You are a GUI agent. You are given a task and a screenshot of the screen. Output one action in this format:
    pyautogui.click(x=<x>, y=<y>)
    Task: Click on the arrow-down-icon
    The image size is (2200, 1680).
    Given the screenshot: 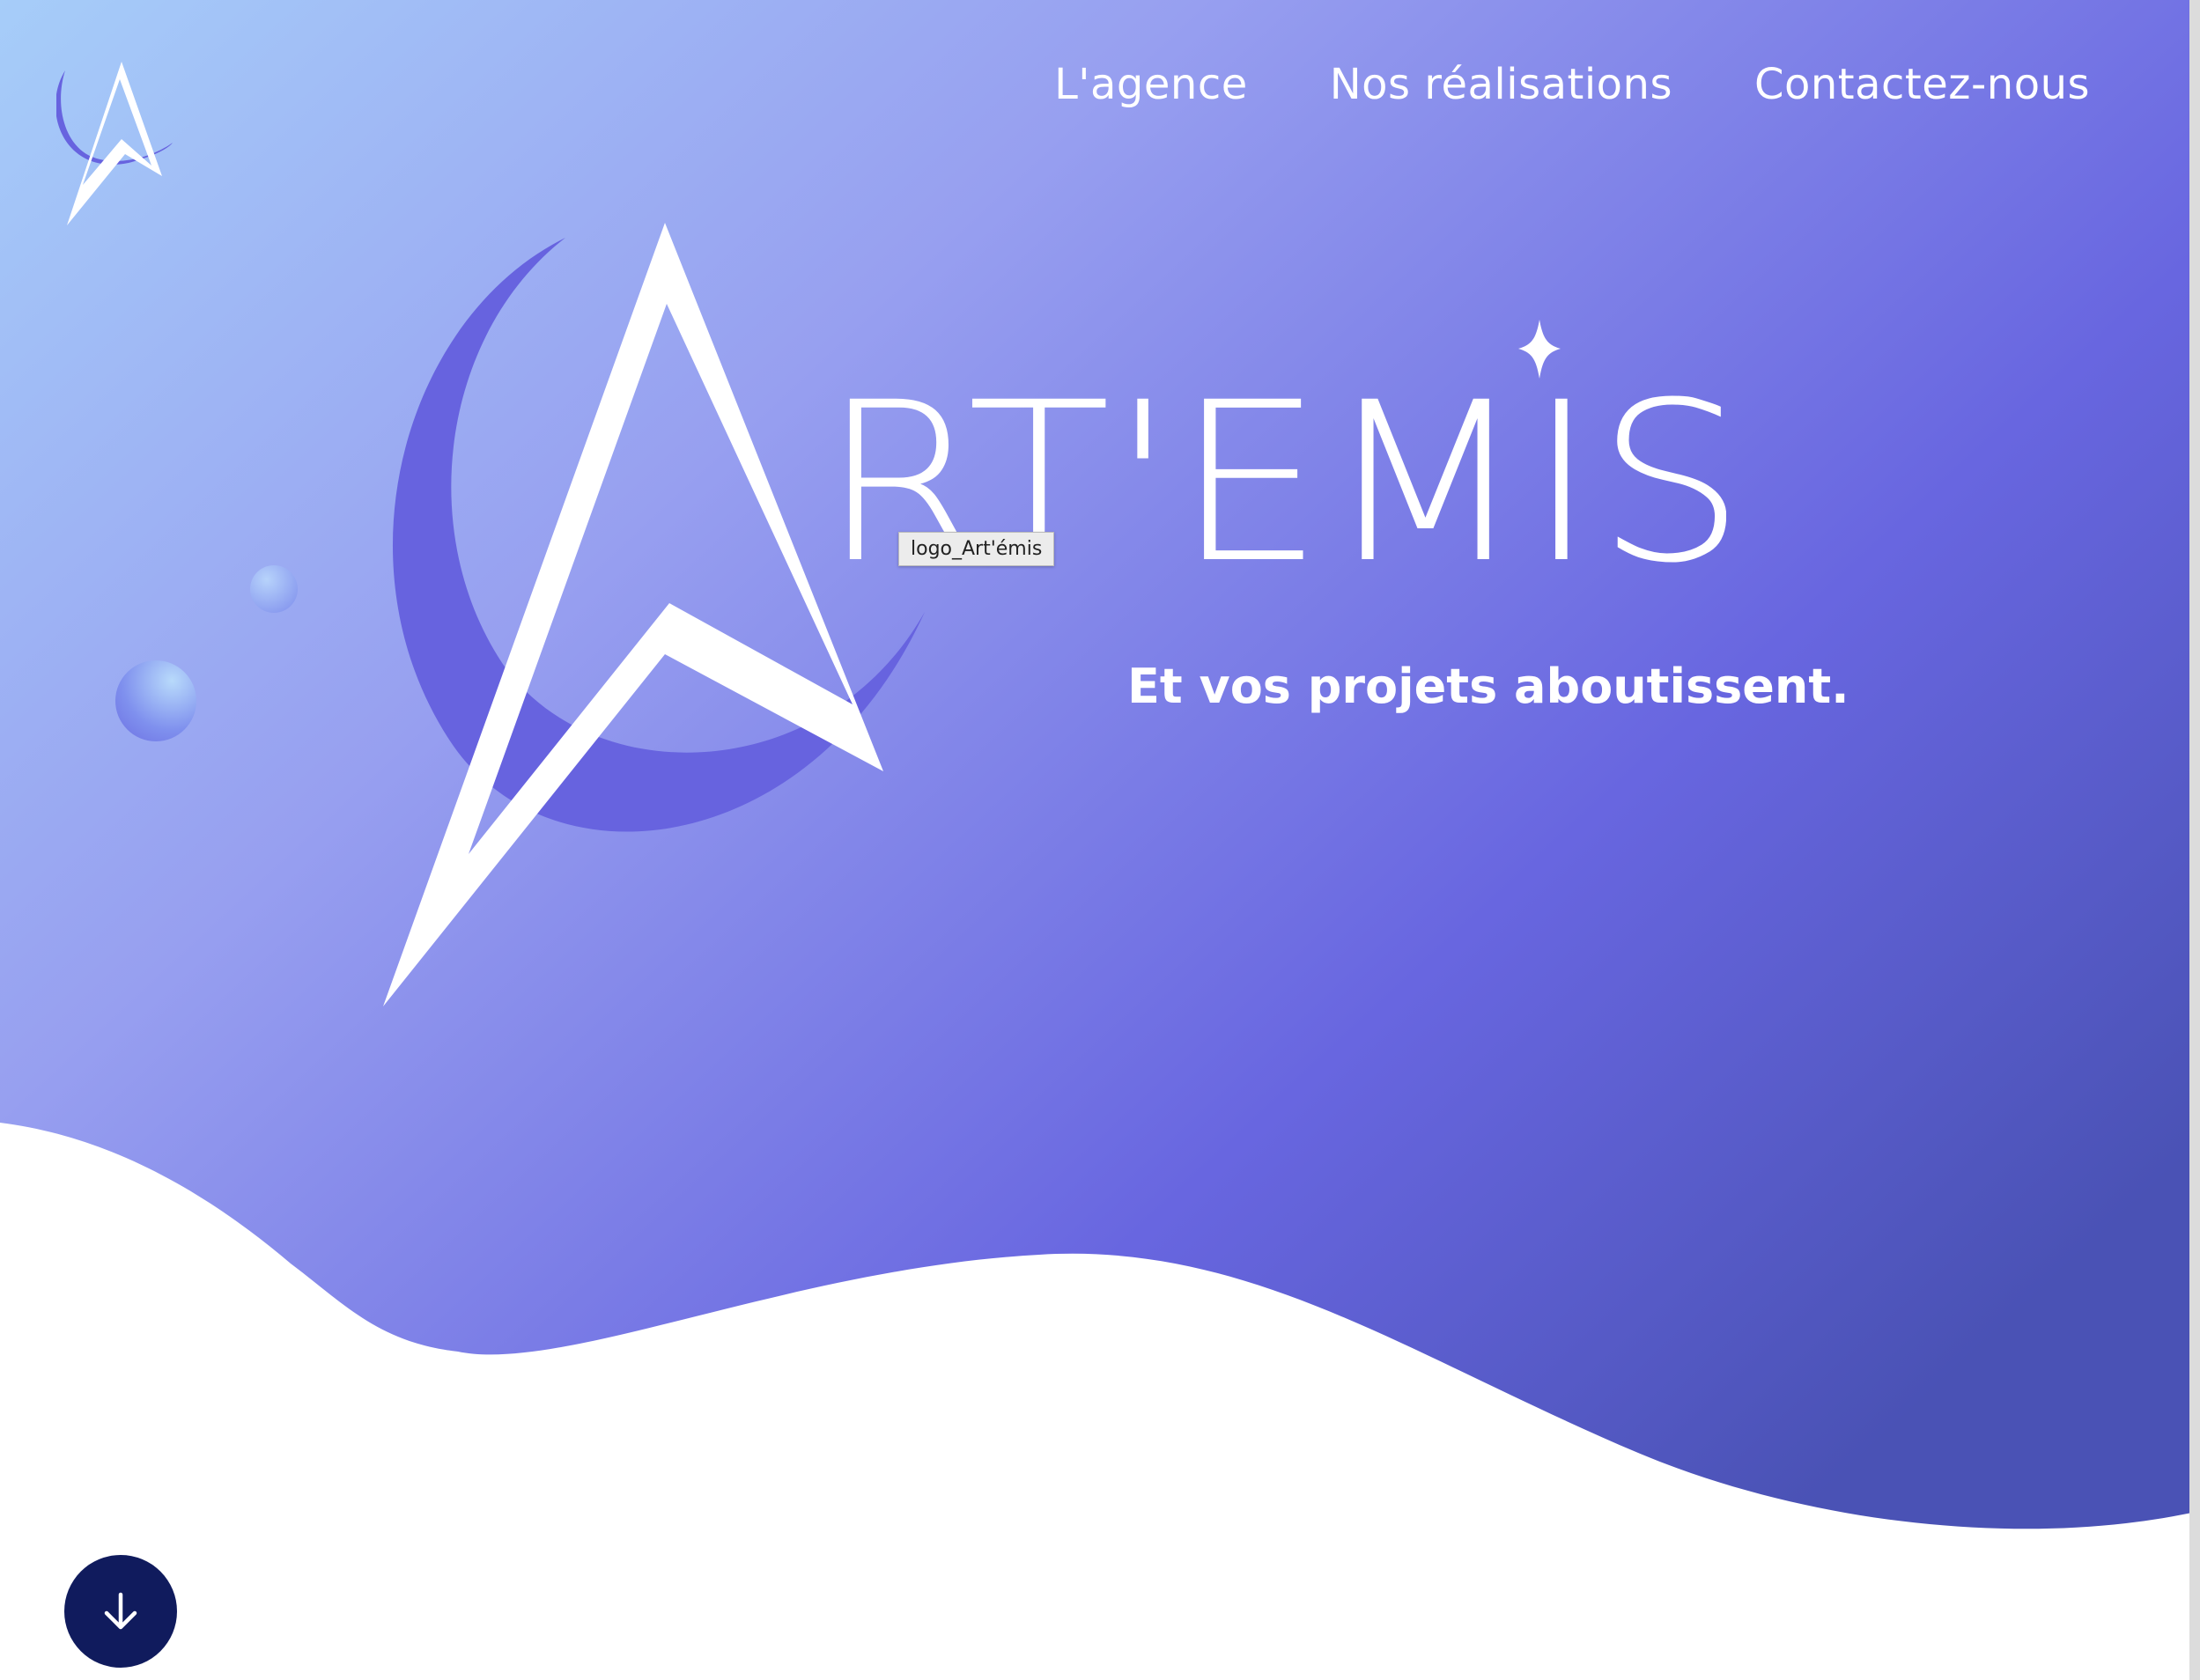 What is the action you would take?
    pyautogui.click(x=120, y=1611)
    